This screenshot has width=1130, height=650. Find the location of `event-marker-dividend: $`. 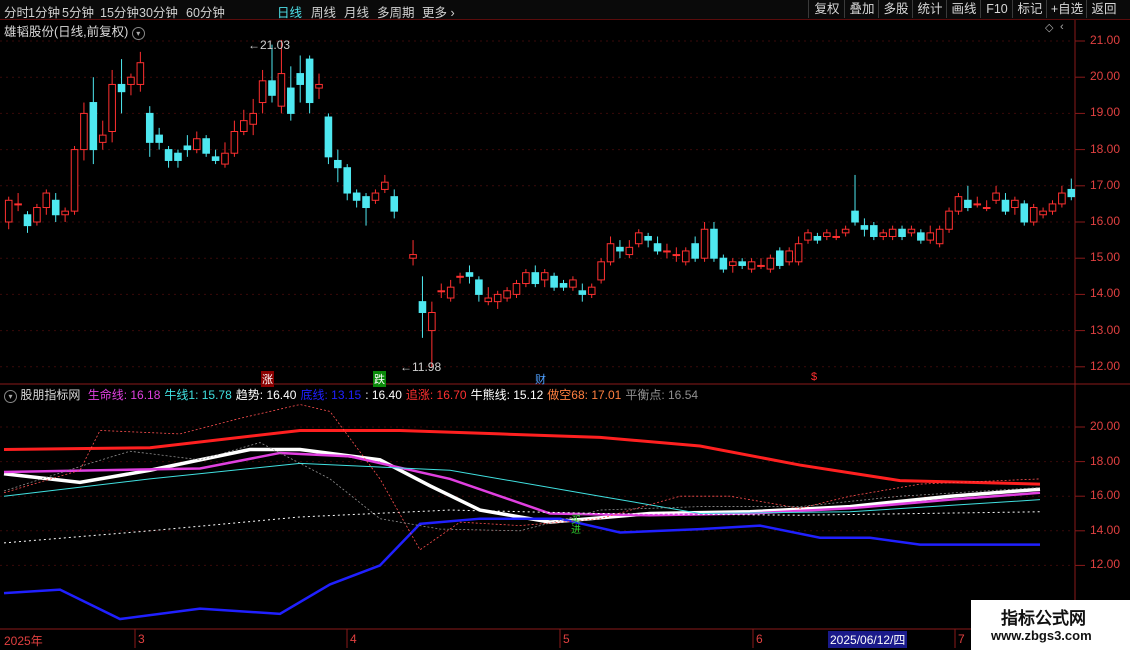

event-marker-dividend: $ is located at coordinates (814, 377).